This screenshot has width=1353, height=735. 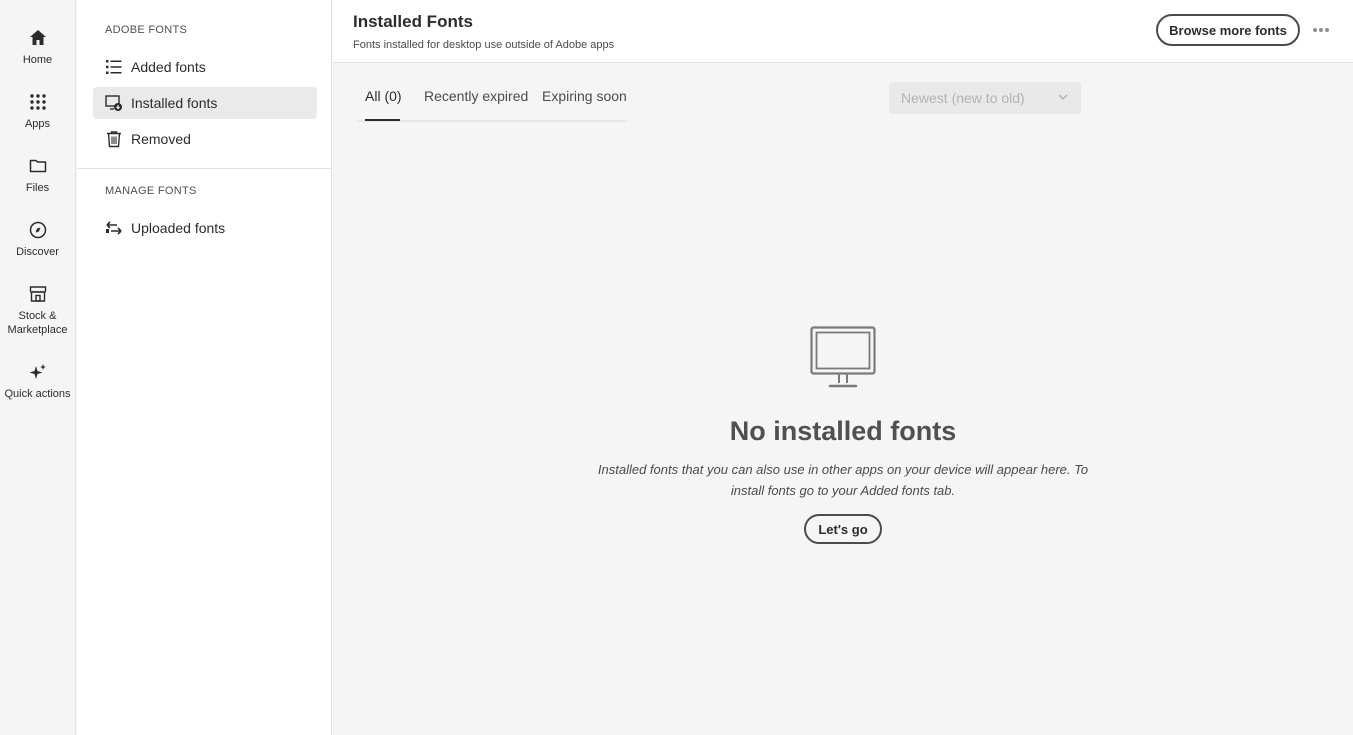 I want to click on page-title: Installed Fonts, so click(x=413, y=21).